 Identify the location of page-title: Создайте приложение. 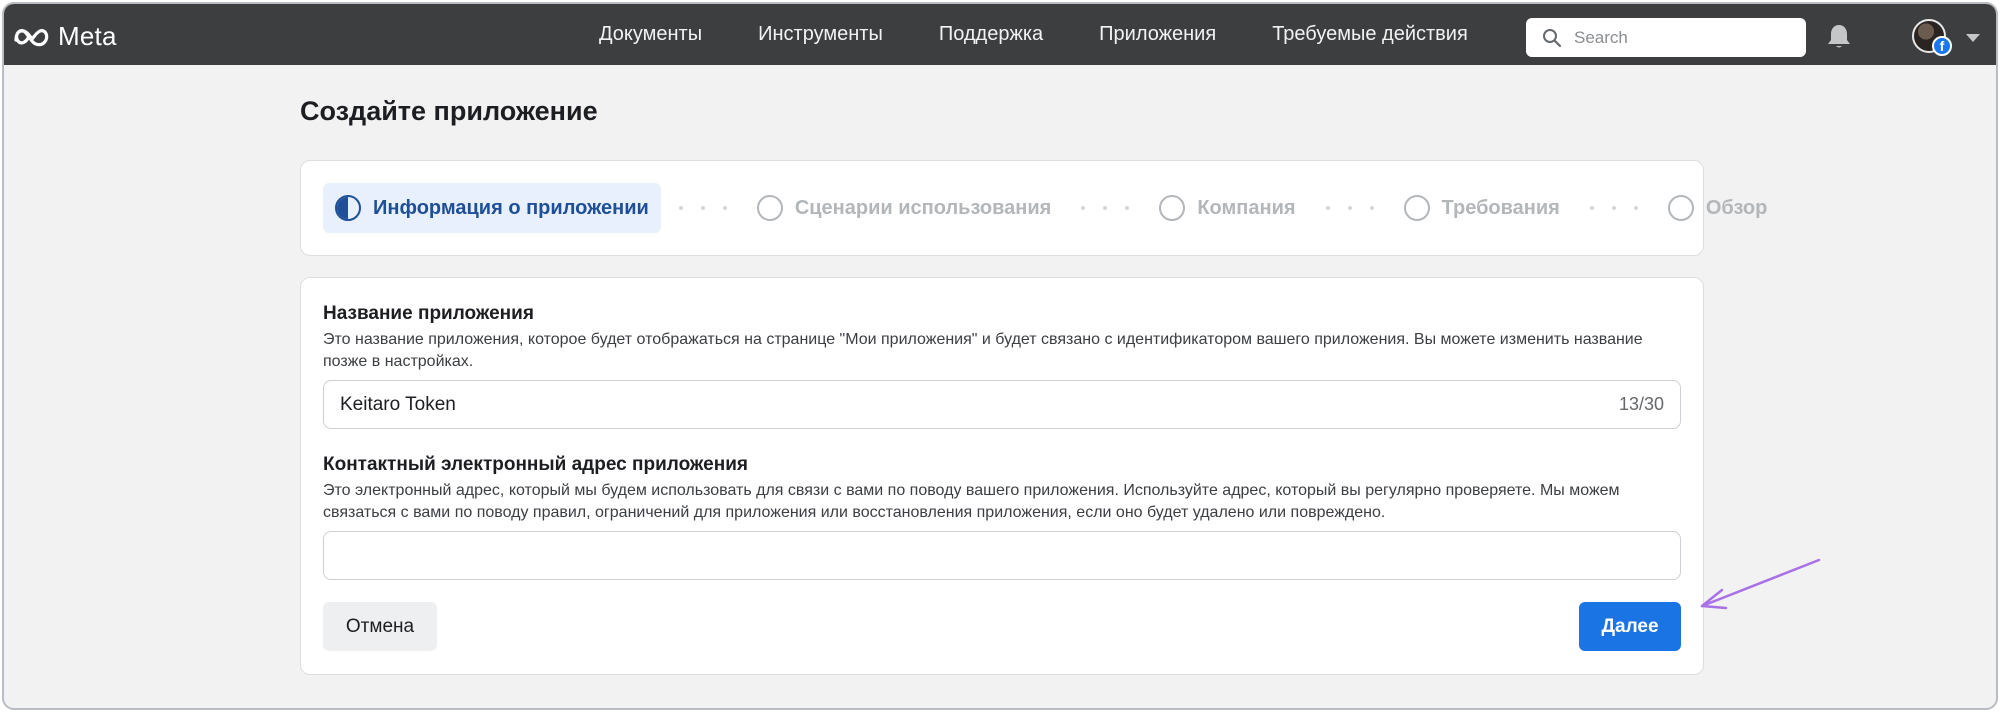
(449, 111).